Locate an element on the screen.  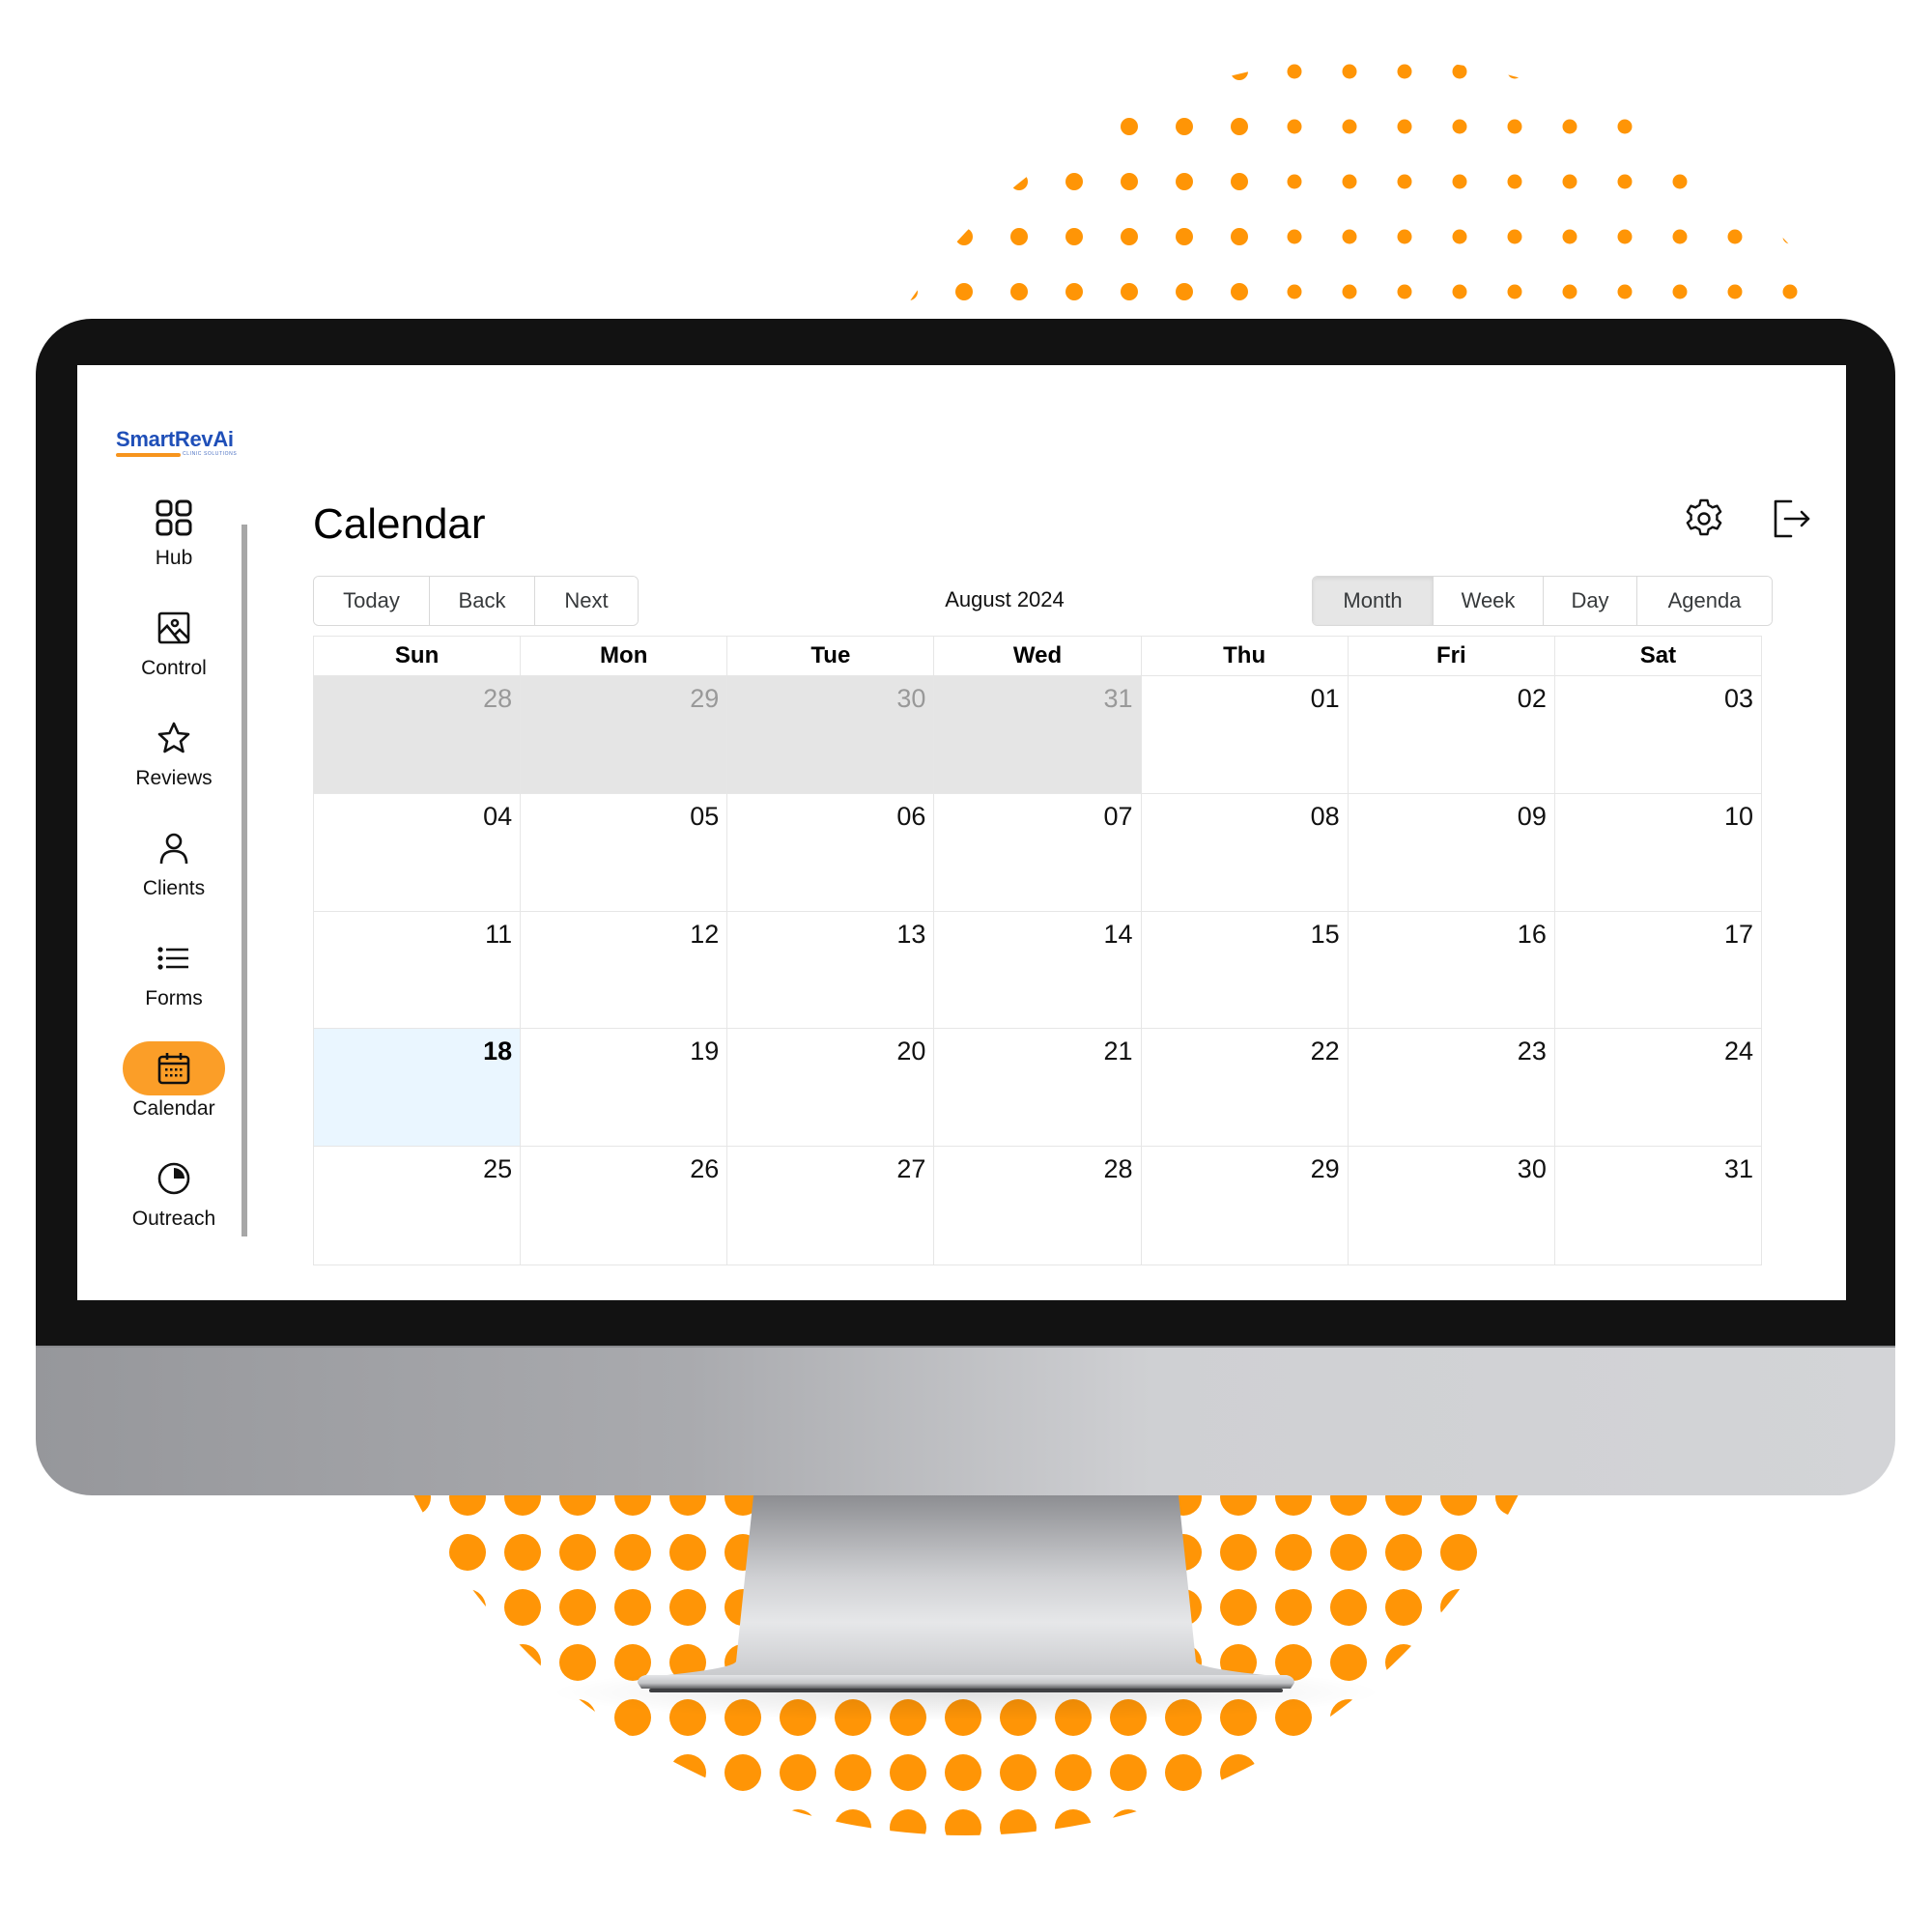
next-button: Next is located at coordinates (586, 601).